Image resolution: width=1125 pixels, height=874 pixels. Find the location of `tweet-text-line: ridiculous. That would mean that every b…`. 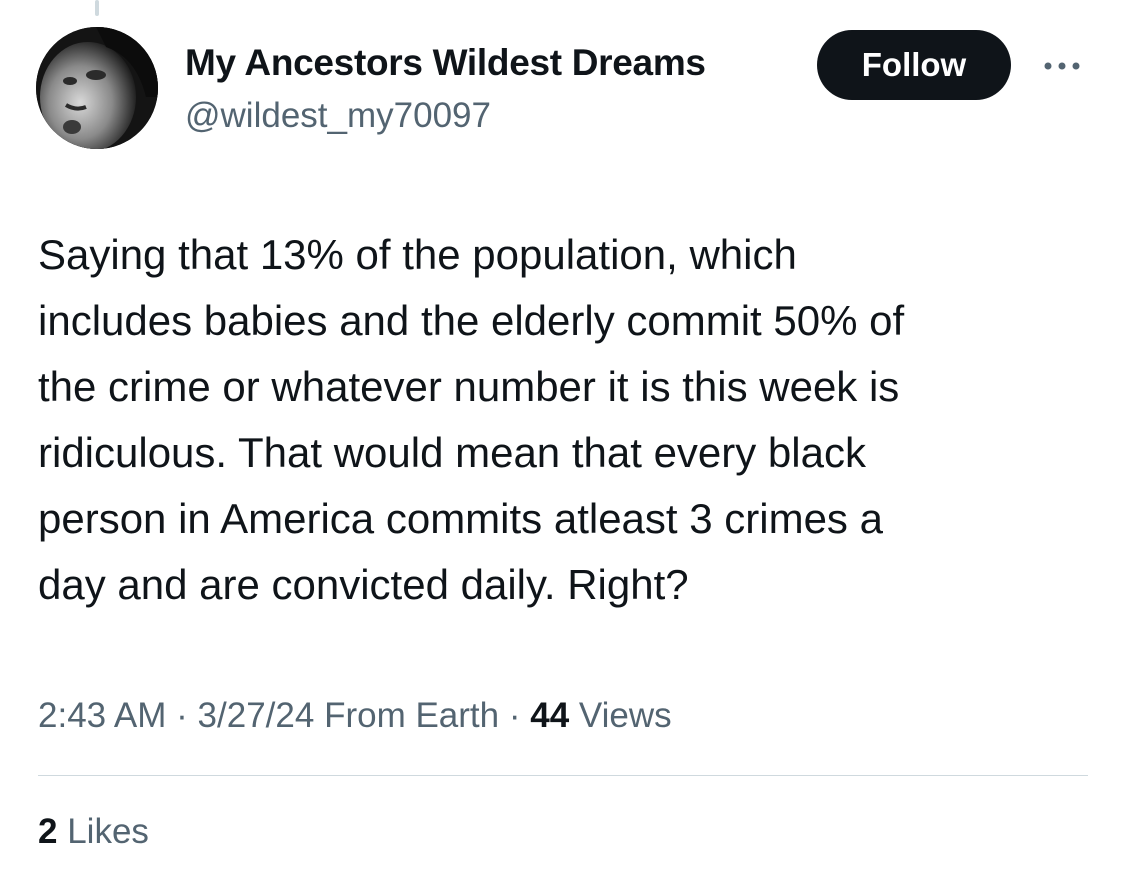

tweet-text-line: ridiculous. That would mean that every b… is located at coordinates (452, 452).